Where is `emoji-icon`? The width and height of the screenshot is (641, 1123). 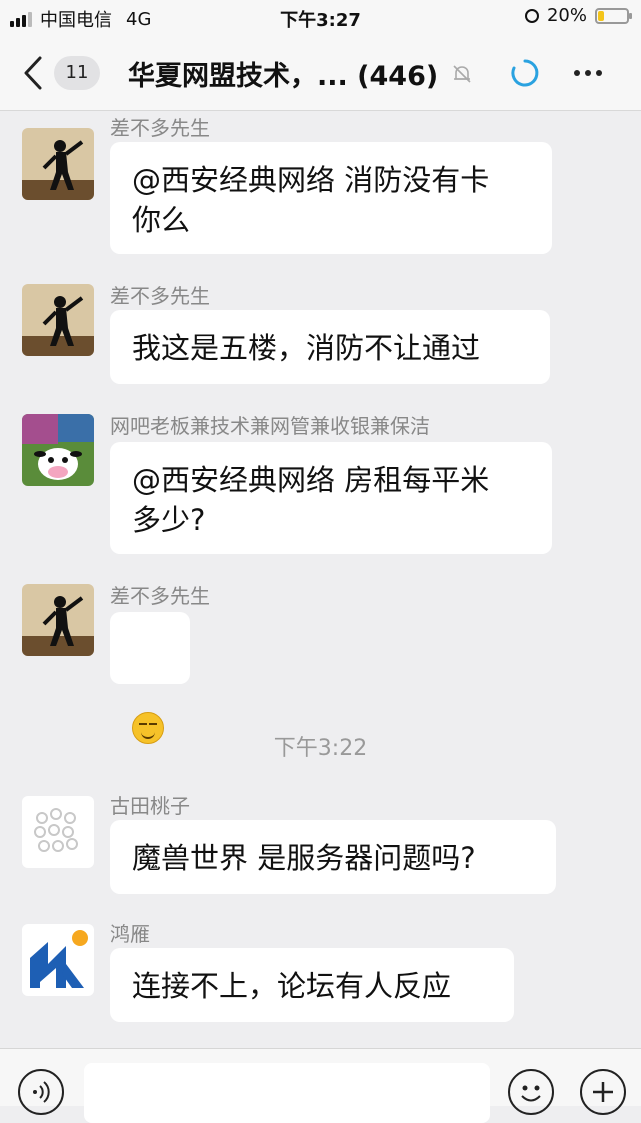
emoji-icon is located at coordinates (531, 1093).